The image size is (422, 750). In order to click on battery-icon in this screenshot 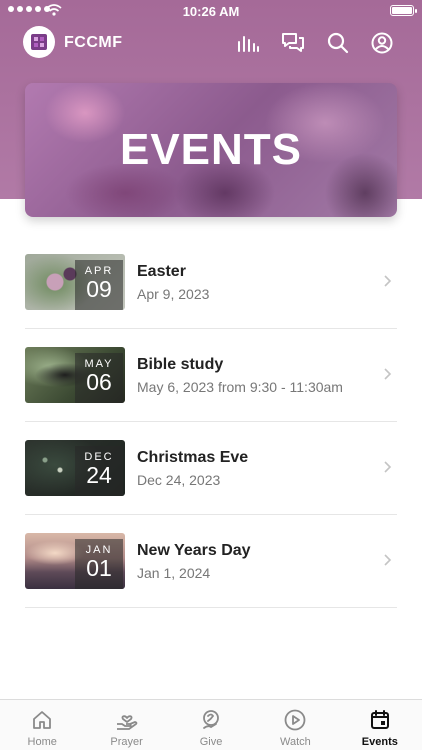, I will do `click(403, 10)`.